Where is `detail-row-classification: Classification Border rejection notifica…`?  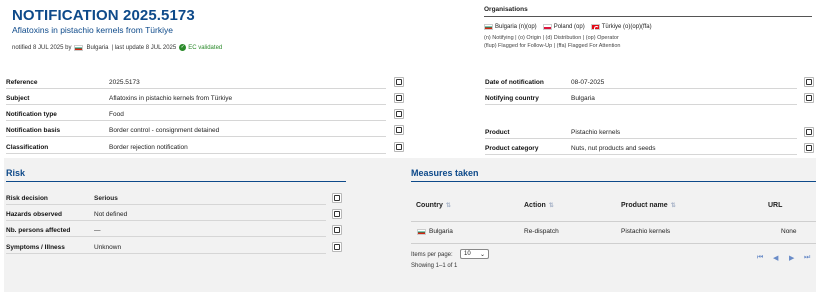 detail-row-classification: Classification Border rejection notifica… is located at coordinates (206, 147).